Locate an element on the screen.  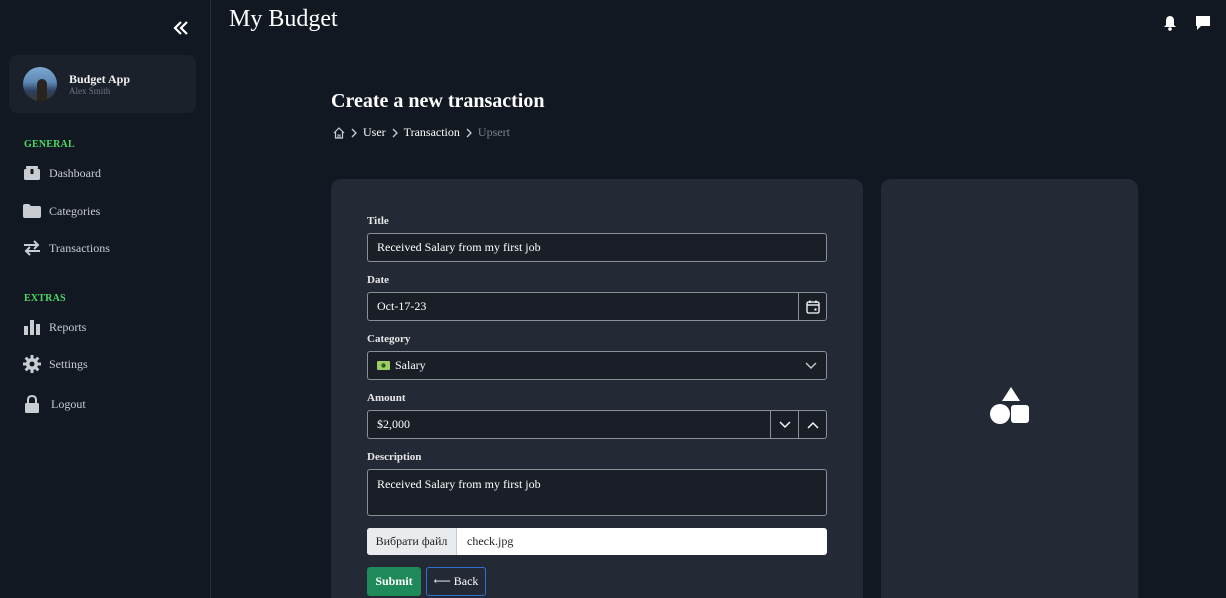
breadcrumb-upsert: Upsert is located at coordinates (493, 132).